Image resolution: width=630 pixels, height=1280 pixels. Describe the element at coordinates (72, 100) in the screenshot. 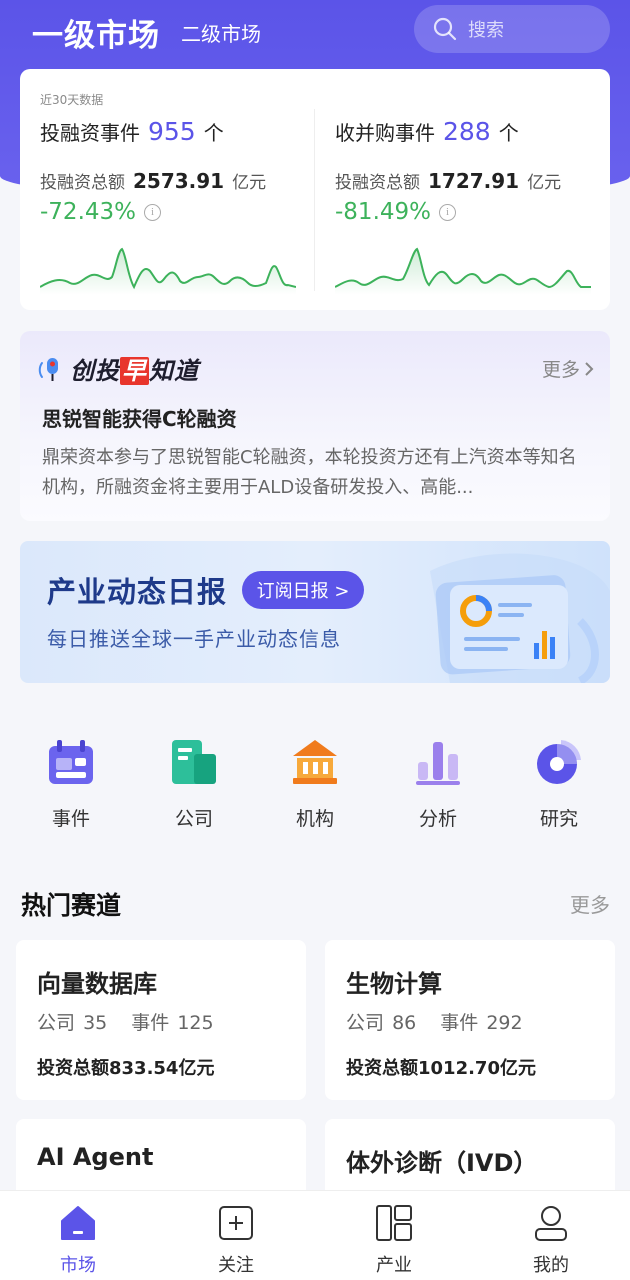

I see `stats-period-note: 近30天数据` at that location.